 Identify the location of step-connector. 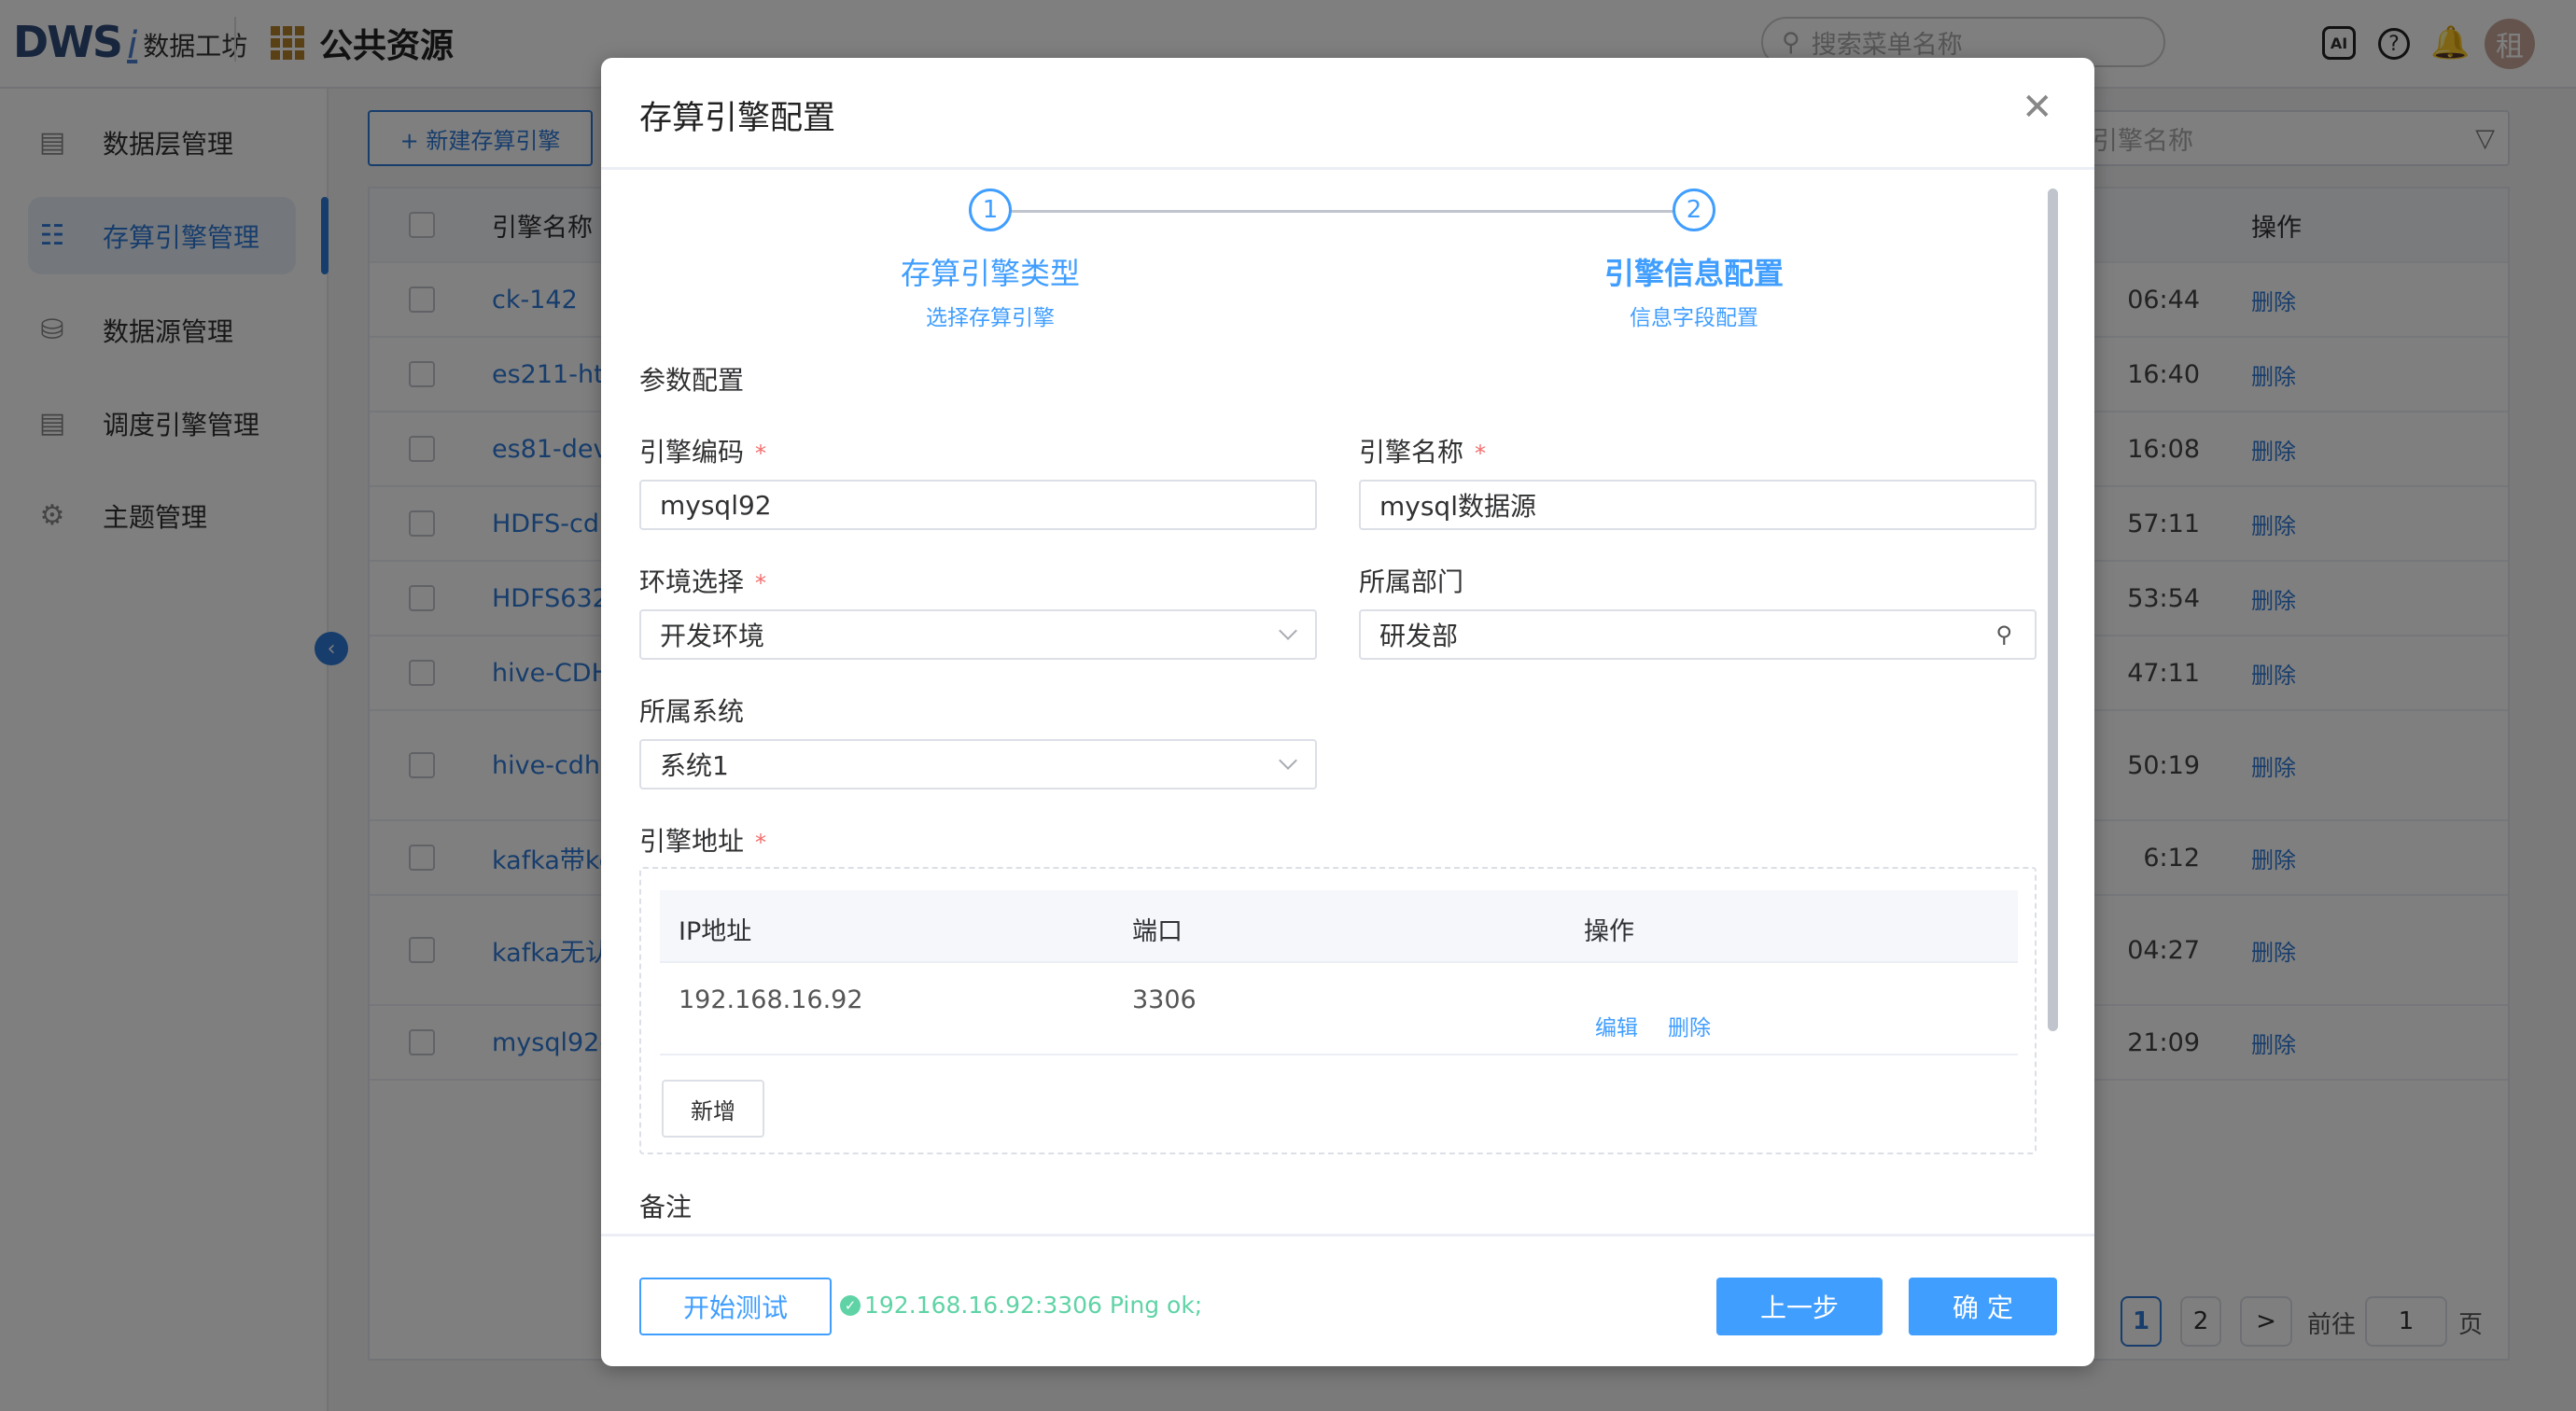
(1352, 211).